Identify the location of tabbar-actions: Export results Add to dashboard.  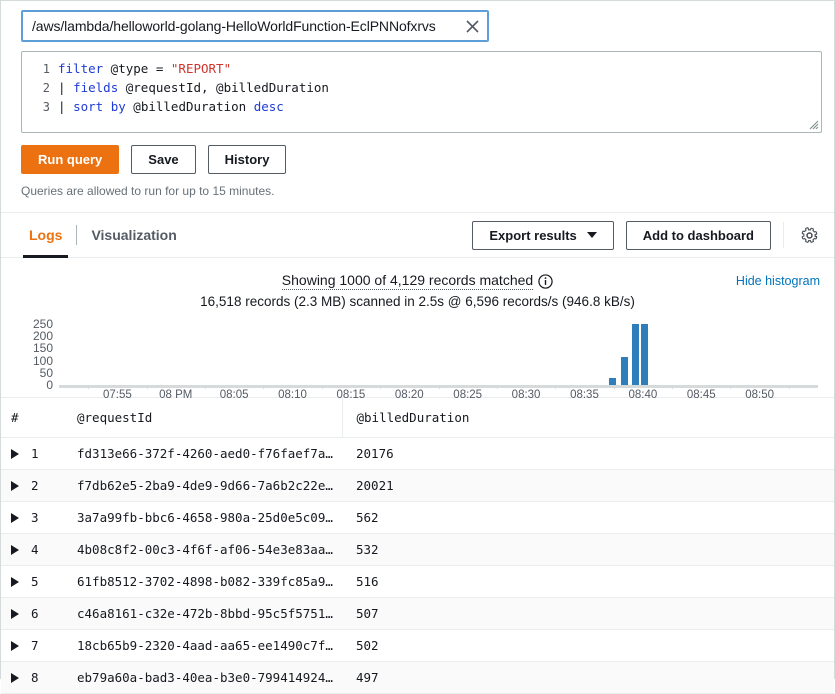
(647, 235).